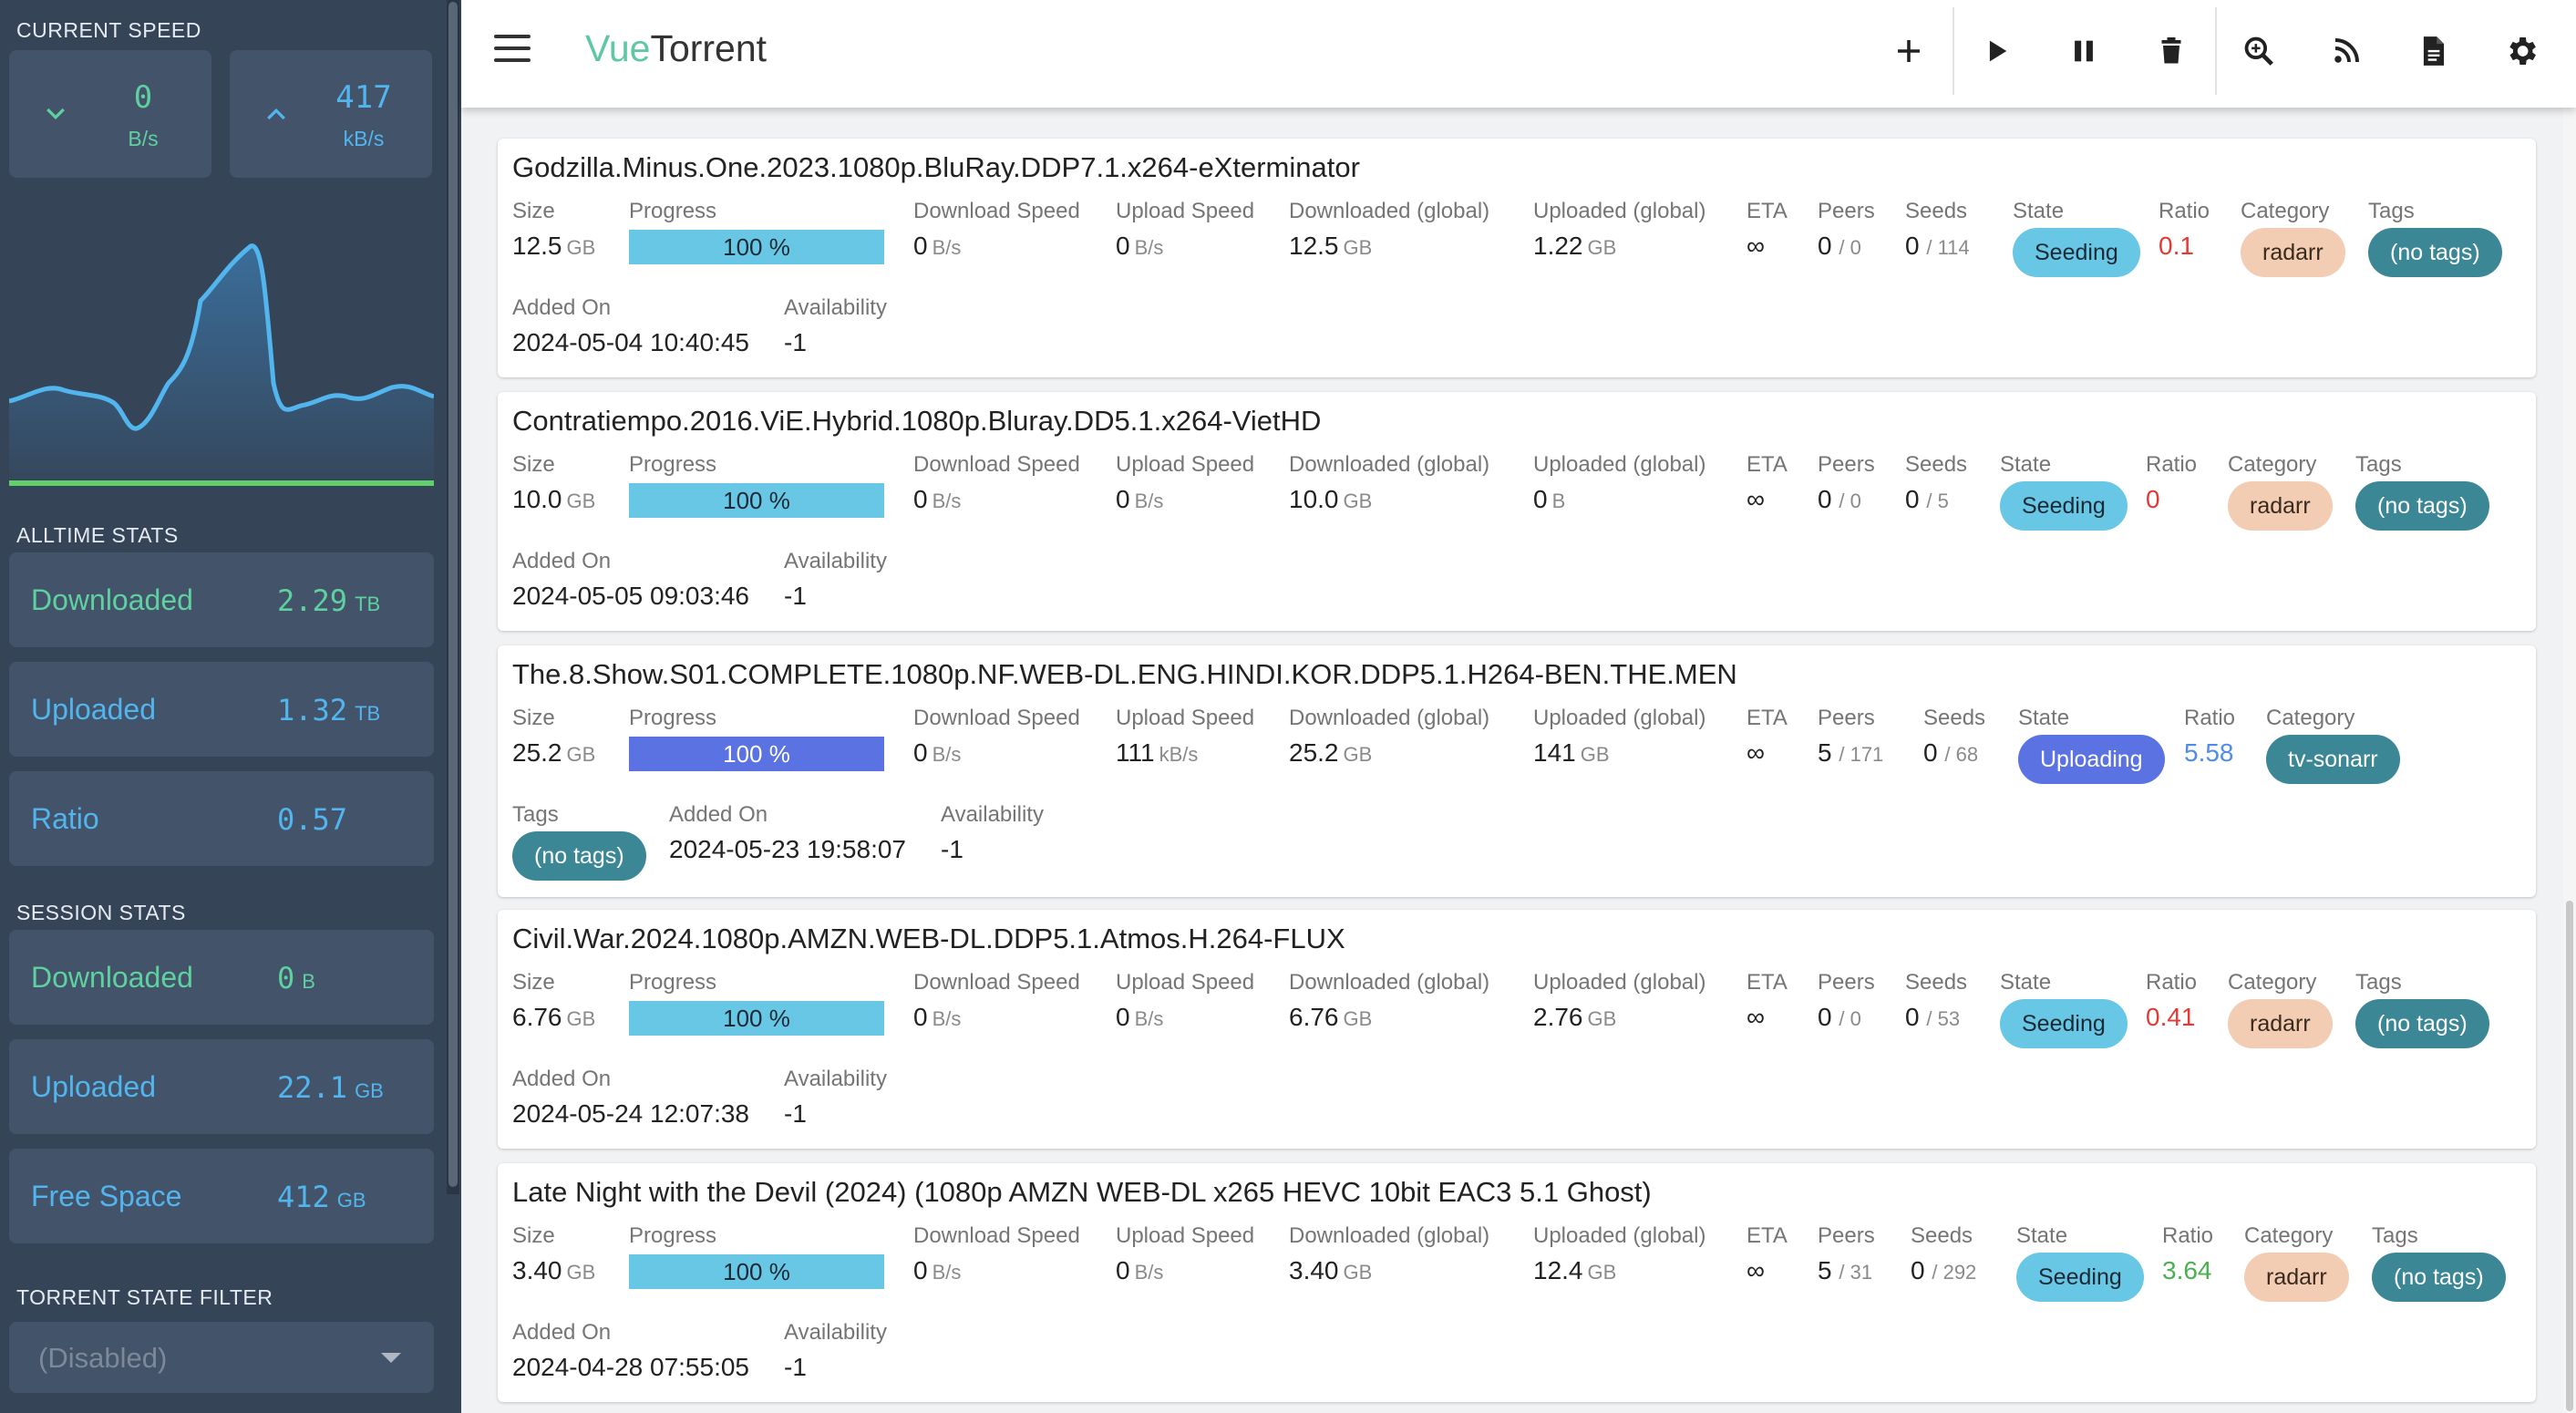 The width and height of the screenshot is (2576, 1413). What do you see at coordinates (1937, 229) in the screenshot?
I see `seeds-field: Seeds 0 / 114` at bounding box center [1937, 229].